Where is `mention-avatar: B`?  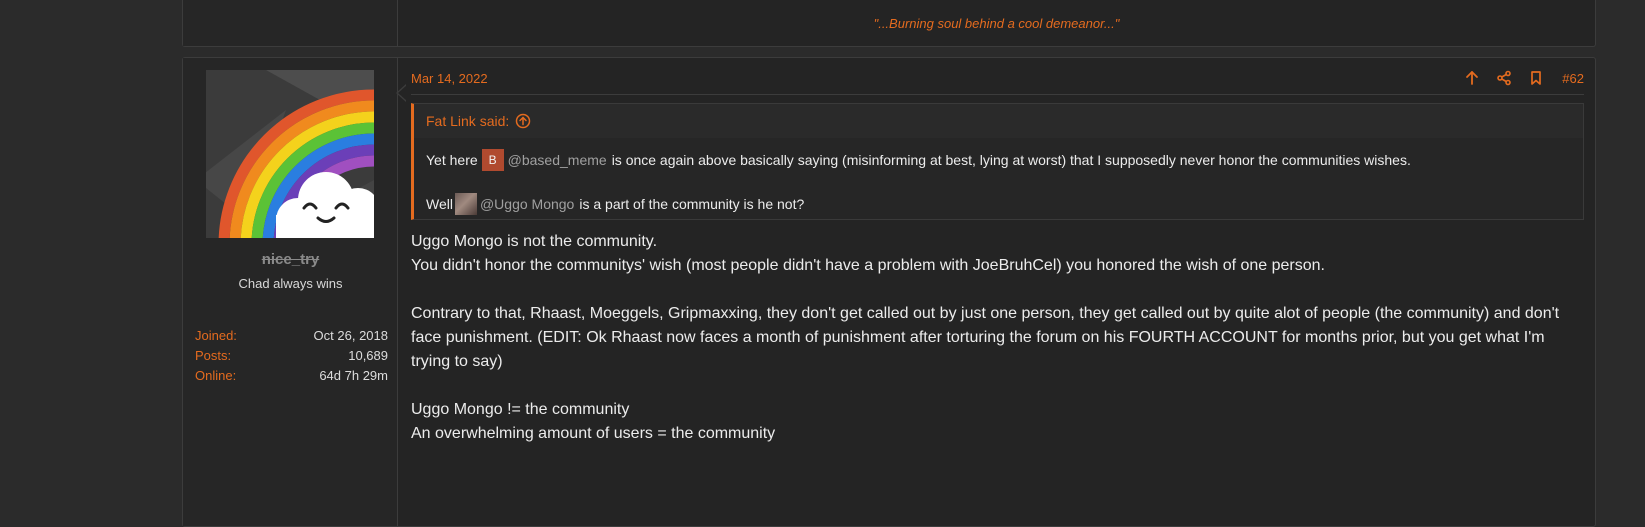
mention-avatar: B is located at coordinates (492, 160).